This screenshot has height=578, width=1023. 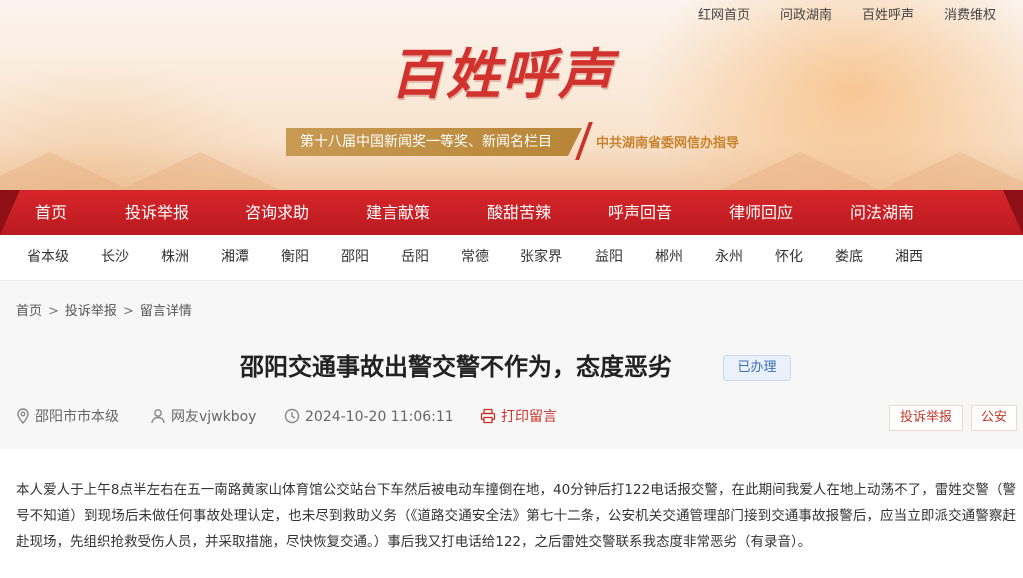 What do you see at coordinates (882, 212) in the screenshot?
I see `nav-ask-law-hunan: 问法湖南` at bounding box center [882, 212].